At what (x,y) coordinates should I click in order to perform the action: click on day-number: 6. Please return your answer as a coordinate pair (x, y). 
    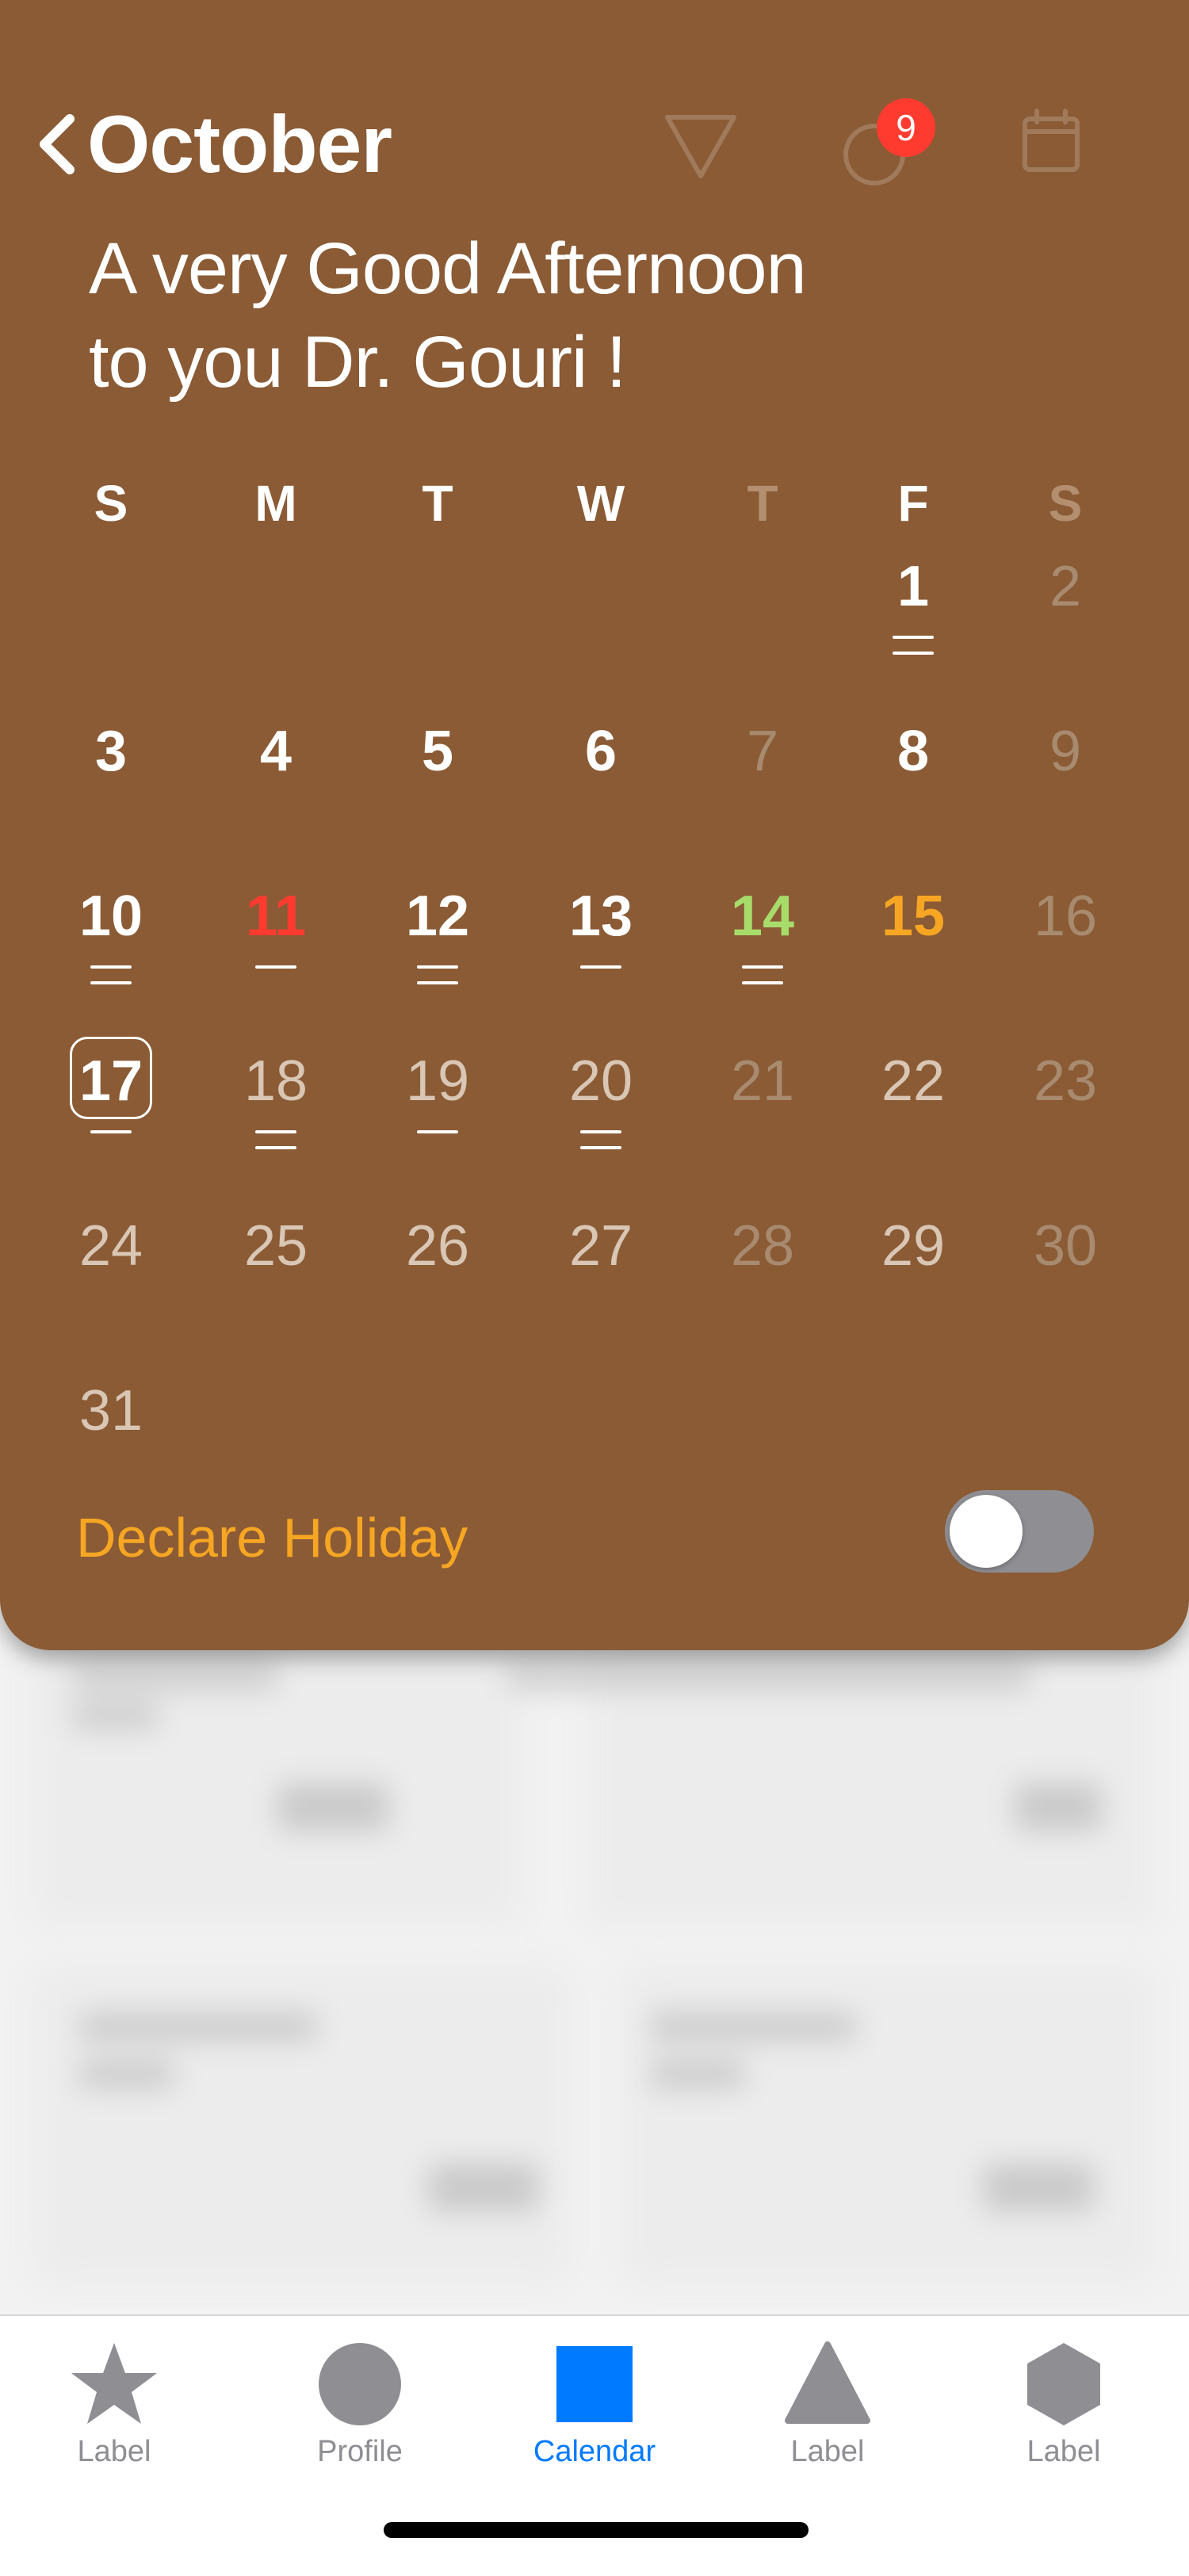
    Looking at the image, I should click on (600, 751).